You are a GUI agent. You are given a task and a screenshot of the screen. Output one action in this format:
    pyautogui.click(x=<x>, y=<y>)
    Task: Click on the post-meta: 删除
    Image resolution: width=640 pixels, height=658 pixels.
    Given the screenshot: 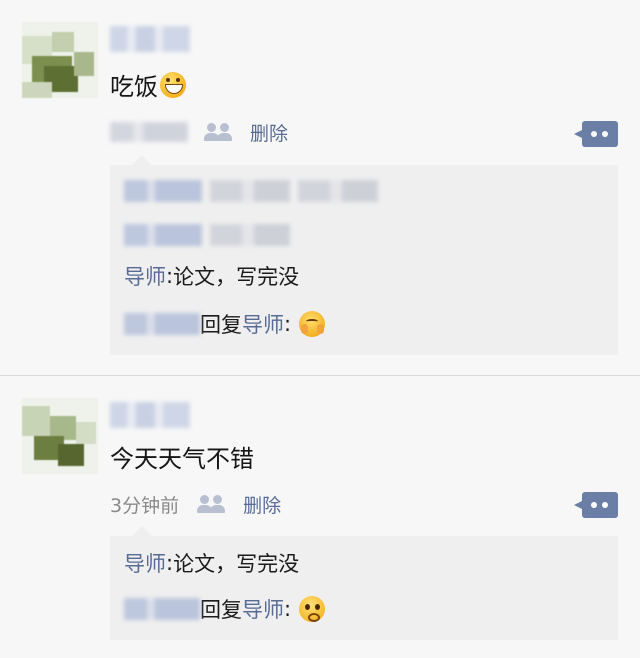 What is the action you would take?
    pyautogui.click(x=199, y=132)
    